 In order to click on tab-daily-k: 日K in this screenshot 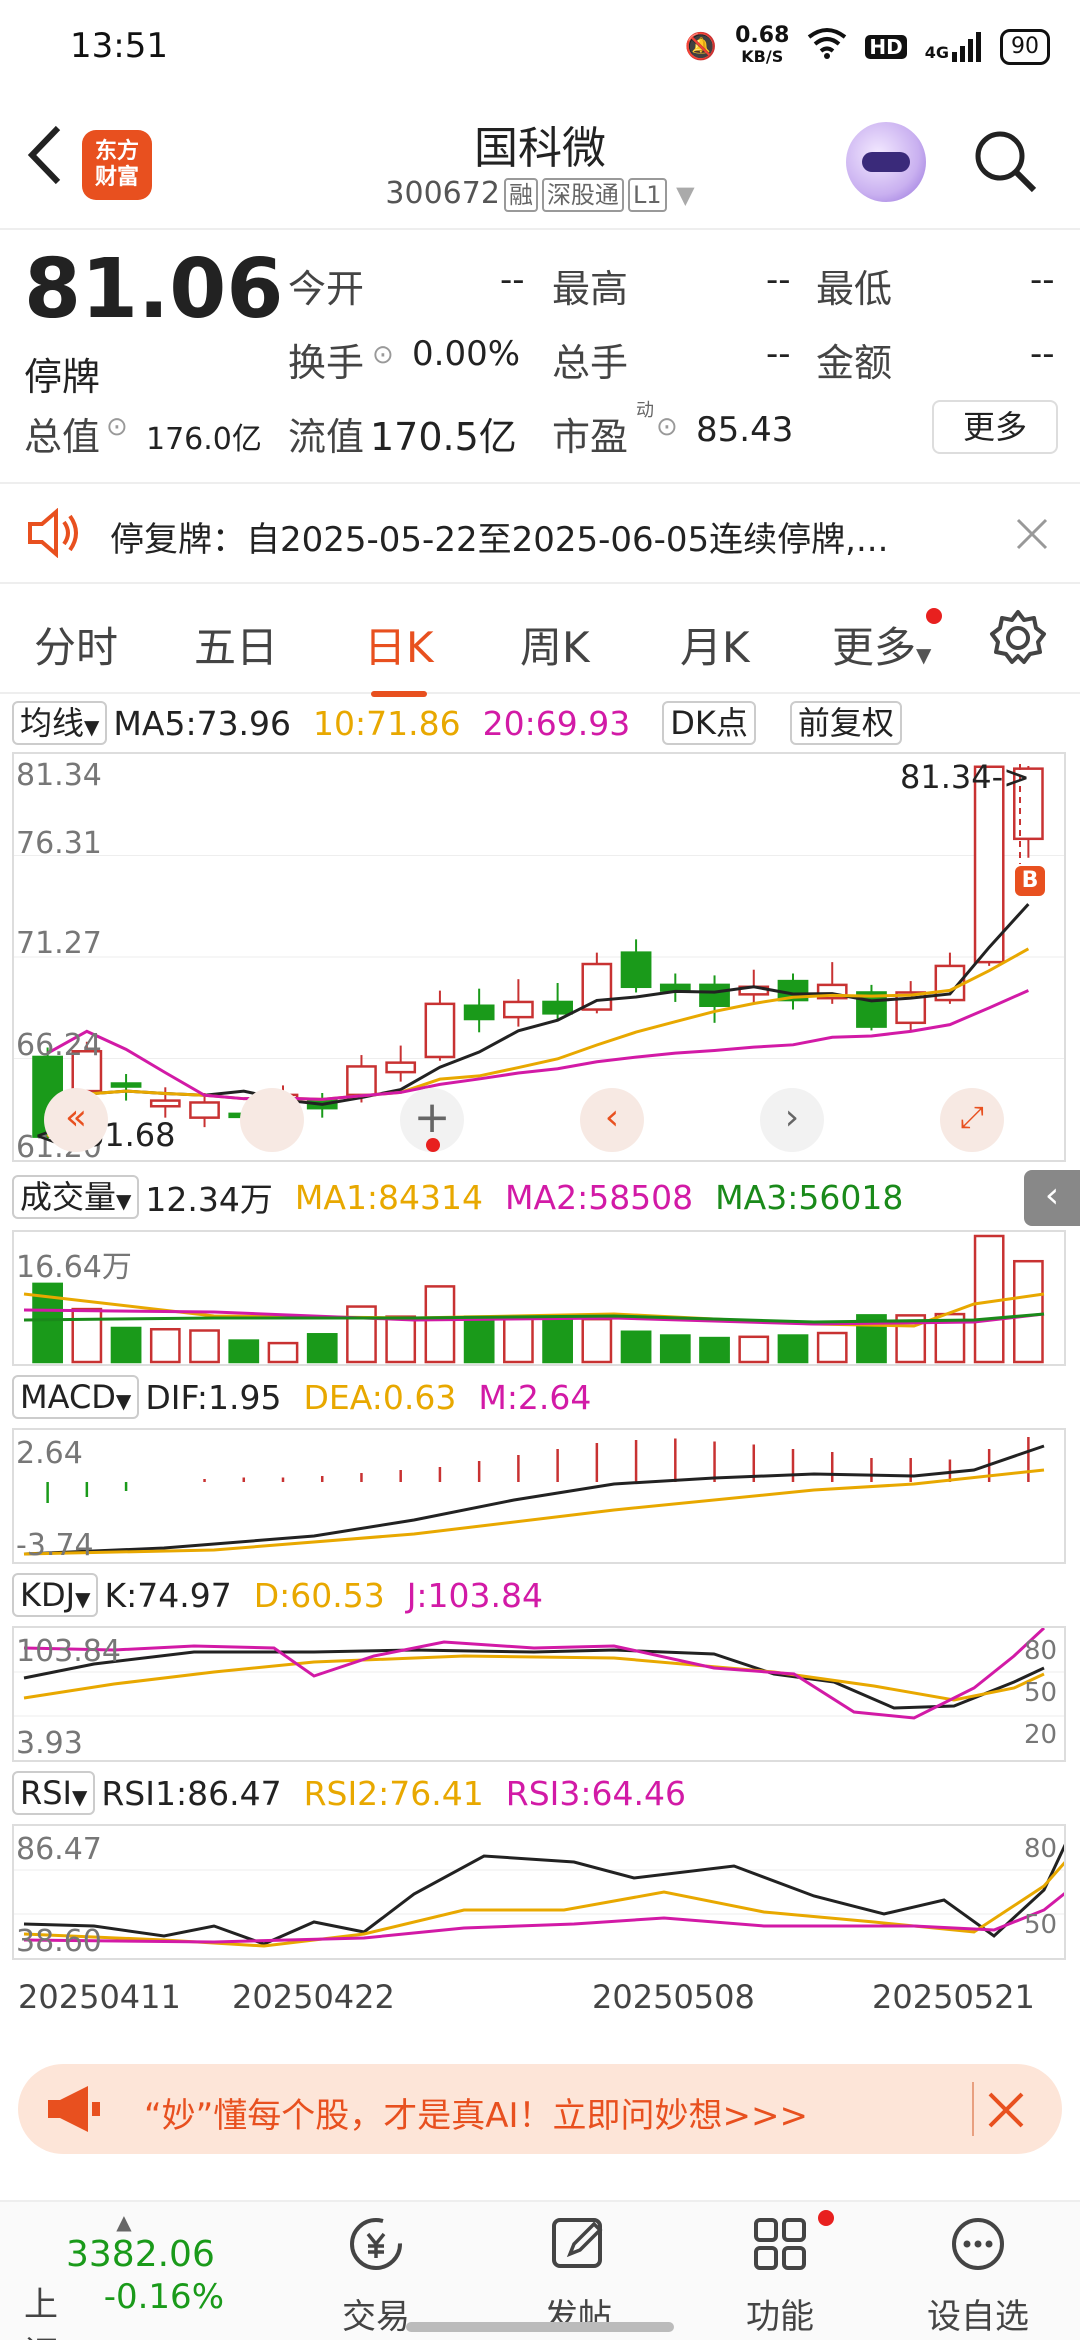, I will do `click(399, 655)`.